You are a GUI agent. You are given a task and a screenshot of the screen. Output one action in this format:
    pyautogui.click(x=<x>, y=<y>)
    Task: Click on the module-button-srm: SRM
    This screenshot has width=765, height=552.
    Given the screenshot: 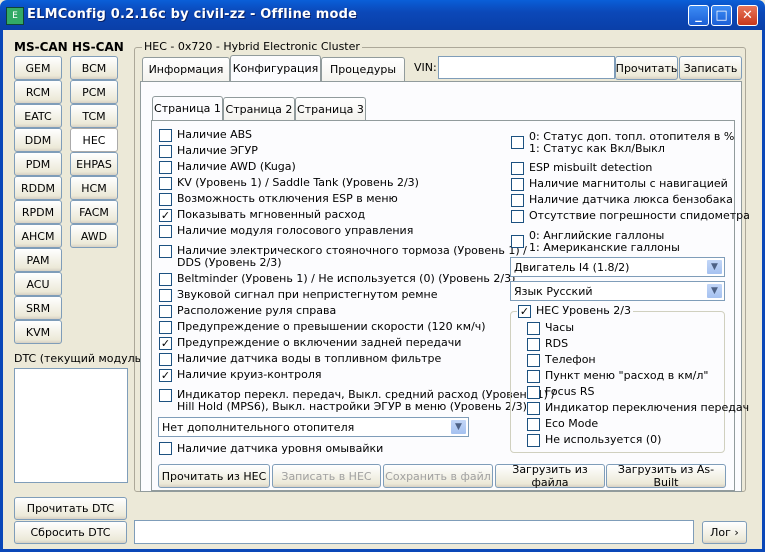 What is the action you would take?
    pyautogui.click(x=38, y=308)
    